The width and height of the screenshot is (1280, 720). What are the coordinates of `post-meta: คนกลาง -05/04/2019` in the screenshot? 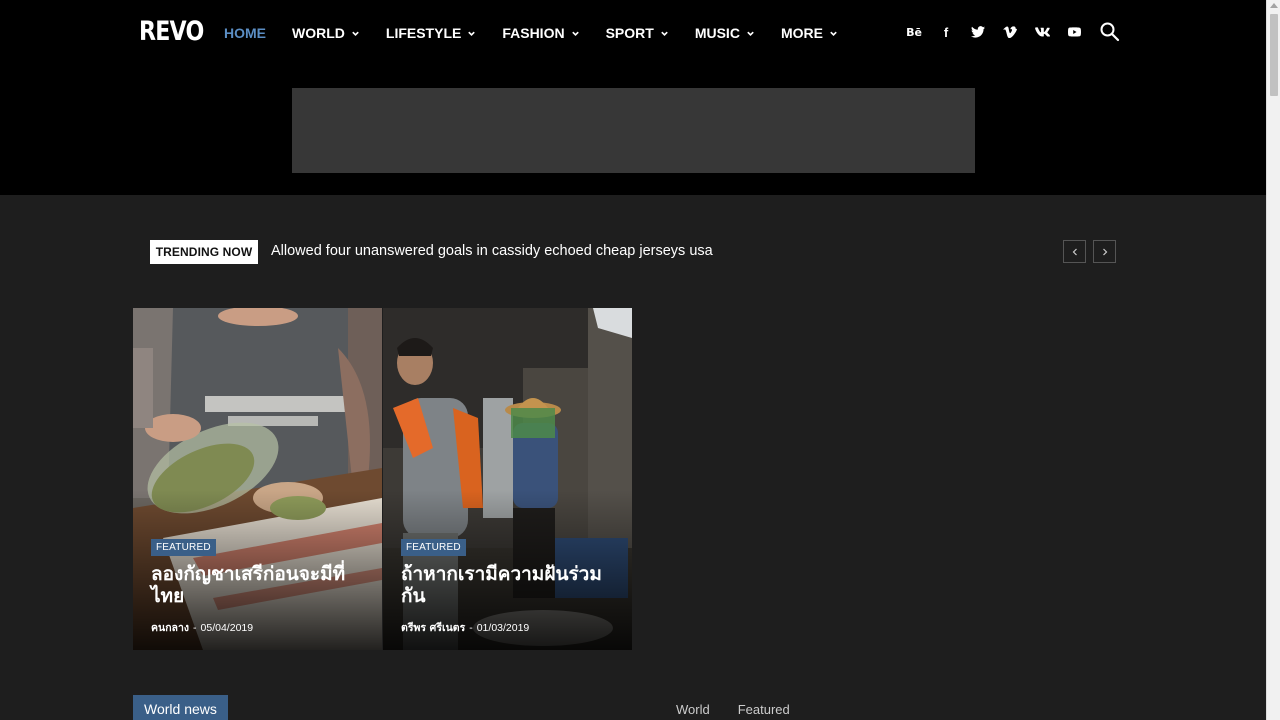 It's located at (202, 627).